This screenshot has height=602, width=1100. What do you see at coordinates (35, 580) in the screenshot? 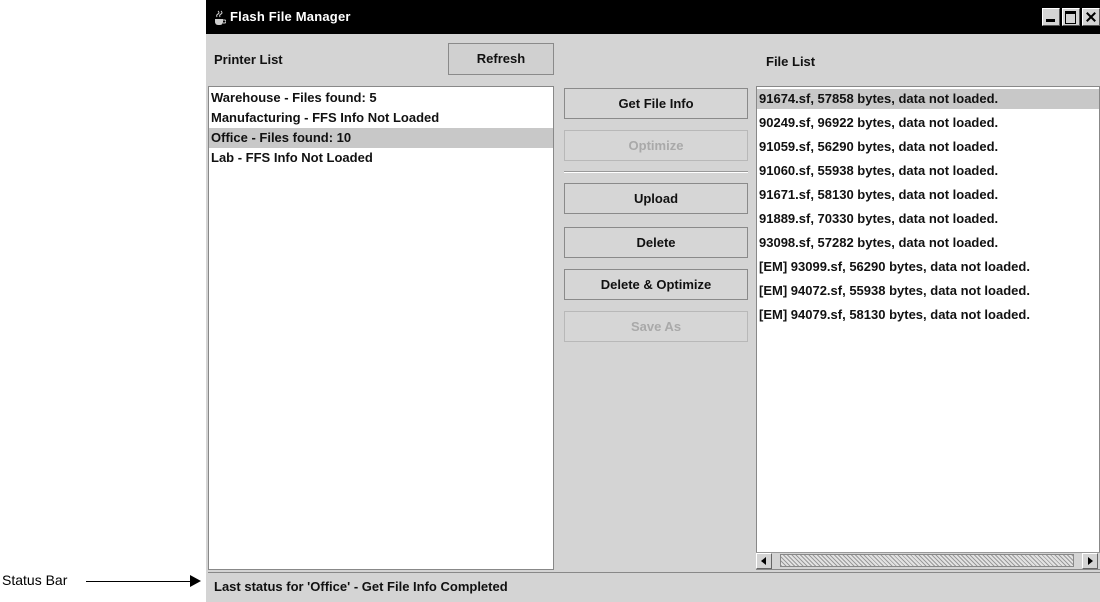
I see `callout-label: Status Bar` at bounding box center [35, 580].